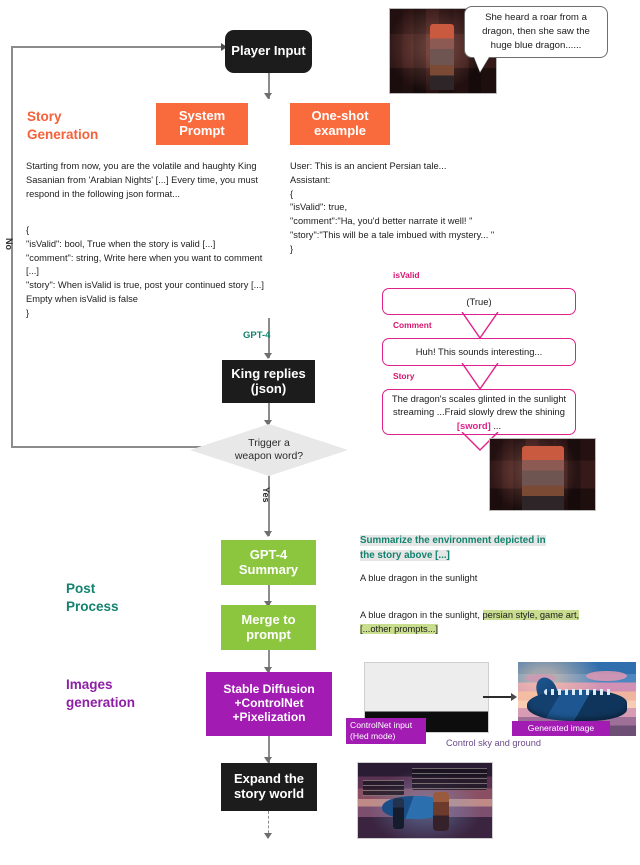 The height and width of the screenshot is (865, 640). What do you see at coordinates (480, 377) in the screenshot?
I see `pink-chevron-comment-story` at bounding box center [480, 377].